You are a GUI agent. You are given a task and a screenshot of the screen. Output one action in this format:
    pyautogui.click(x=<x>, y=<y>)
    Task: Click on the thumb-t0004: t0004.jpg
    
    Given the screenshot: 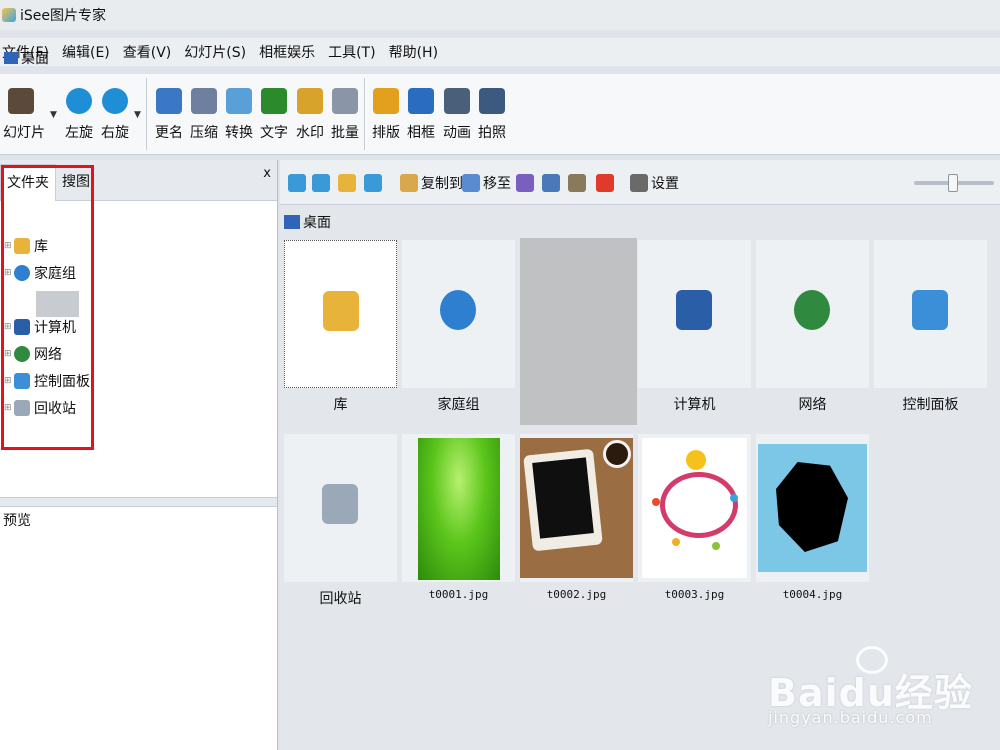 What is the action you would take?
    pyautogui.click(x=812, y=517)
    